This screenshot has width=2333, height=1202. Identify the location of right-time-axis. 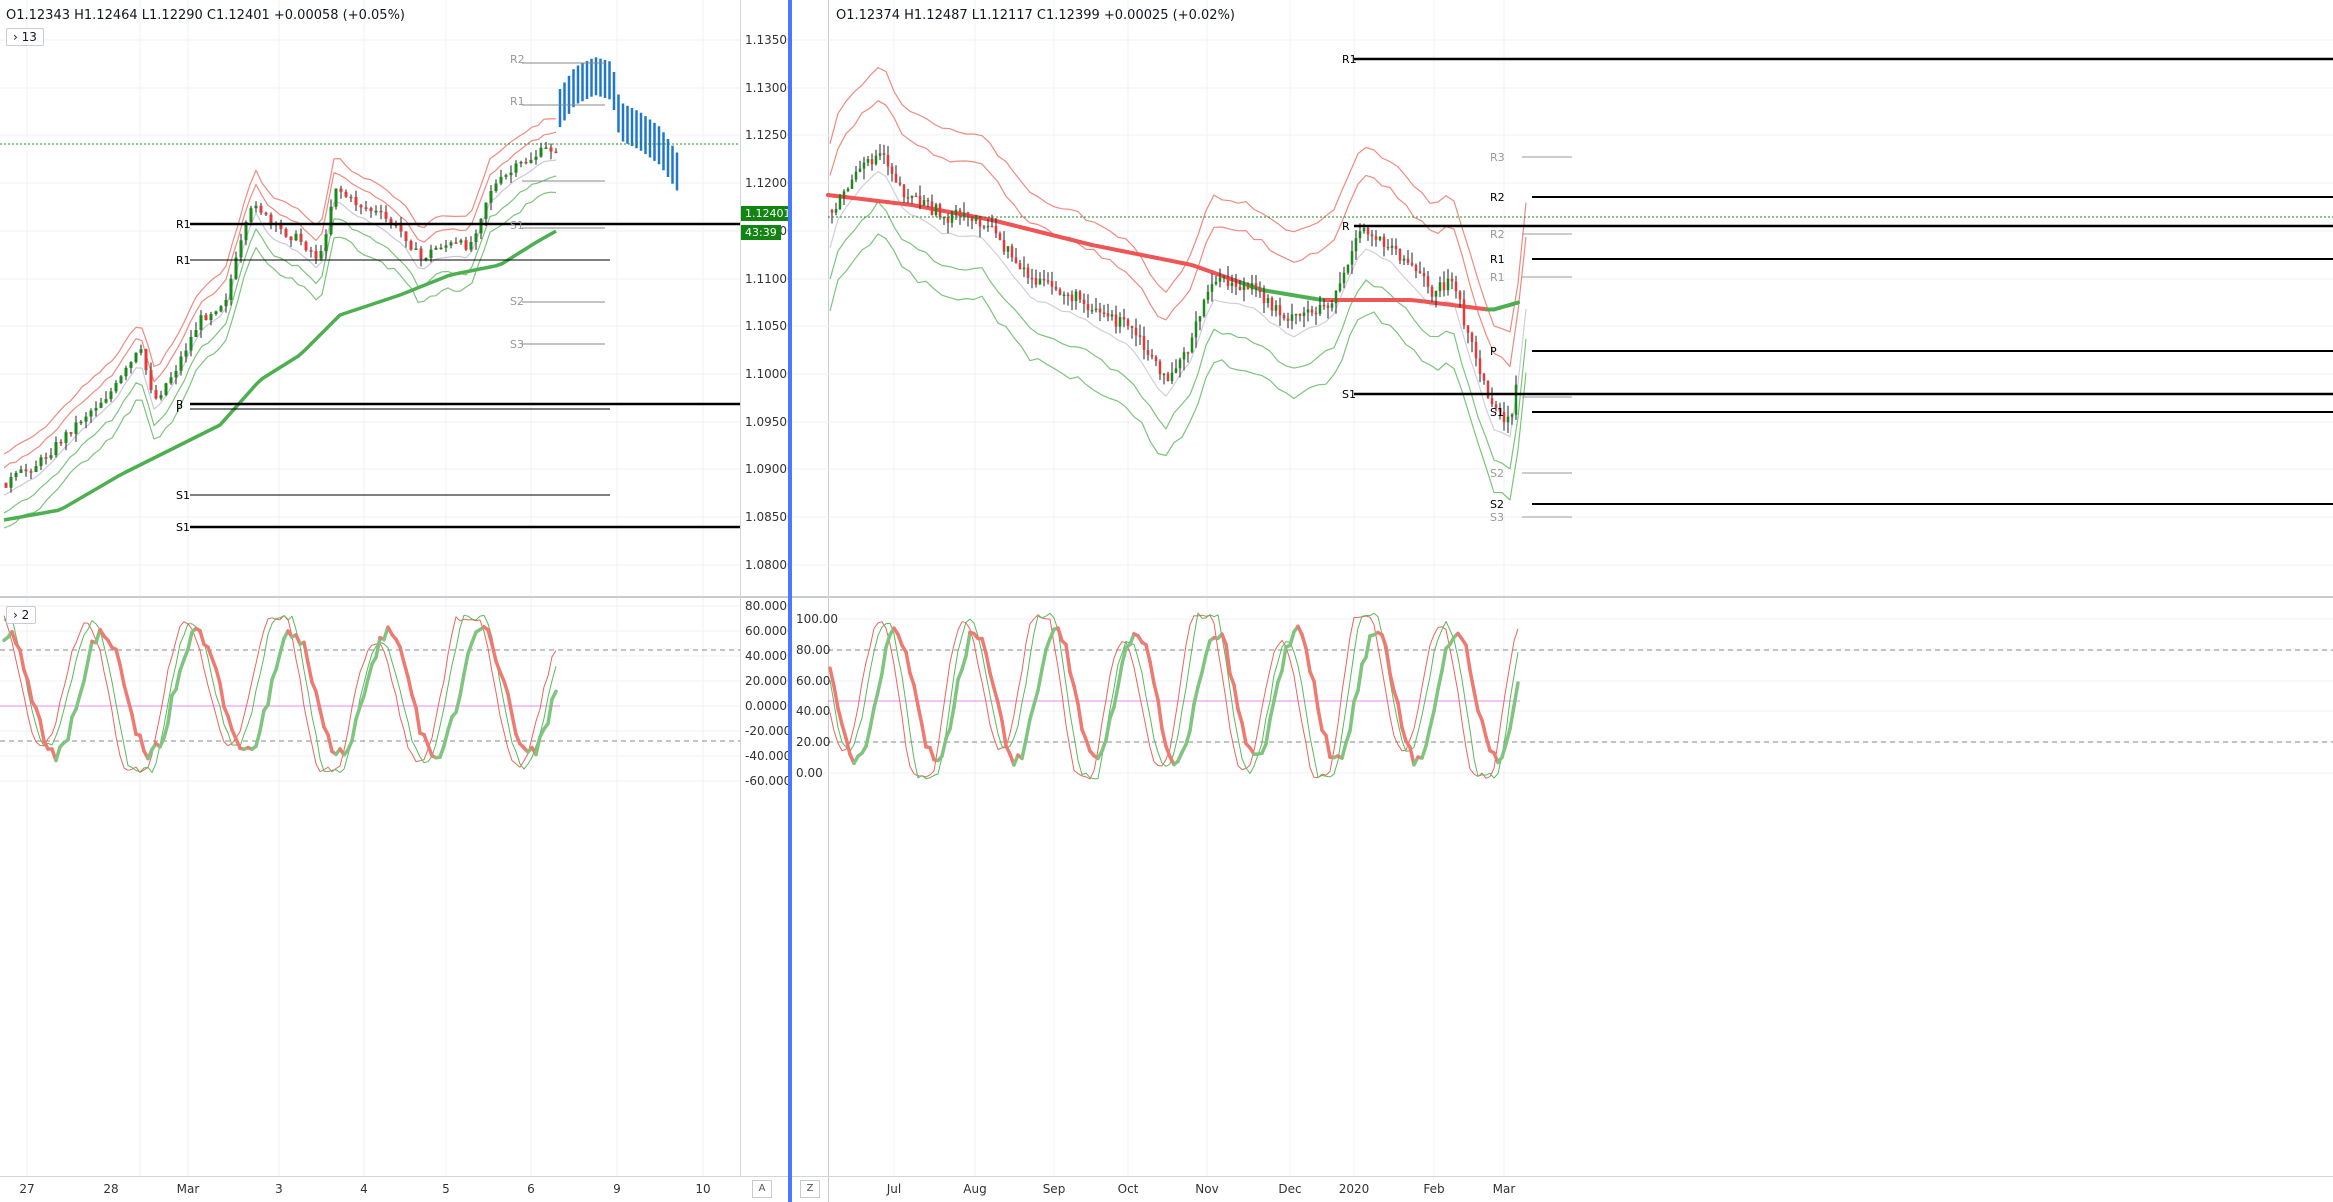
(1562, 1189).